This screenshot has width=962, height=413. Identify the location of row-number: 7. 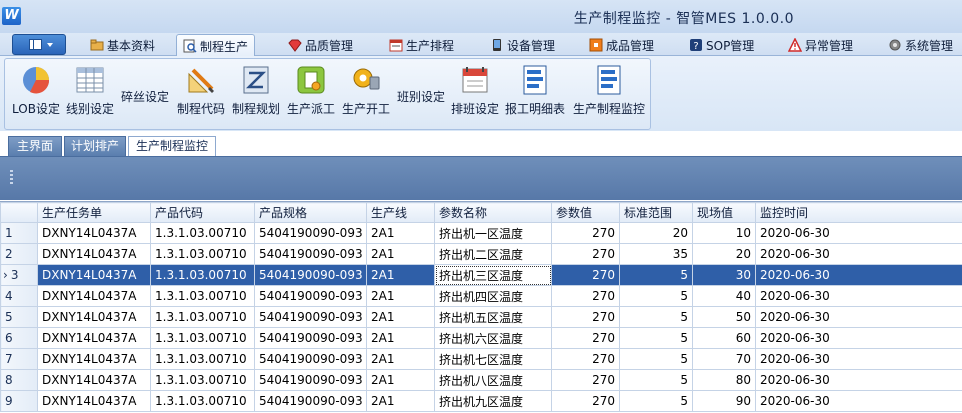
(19, 359).